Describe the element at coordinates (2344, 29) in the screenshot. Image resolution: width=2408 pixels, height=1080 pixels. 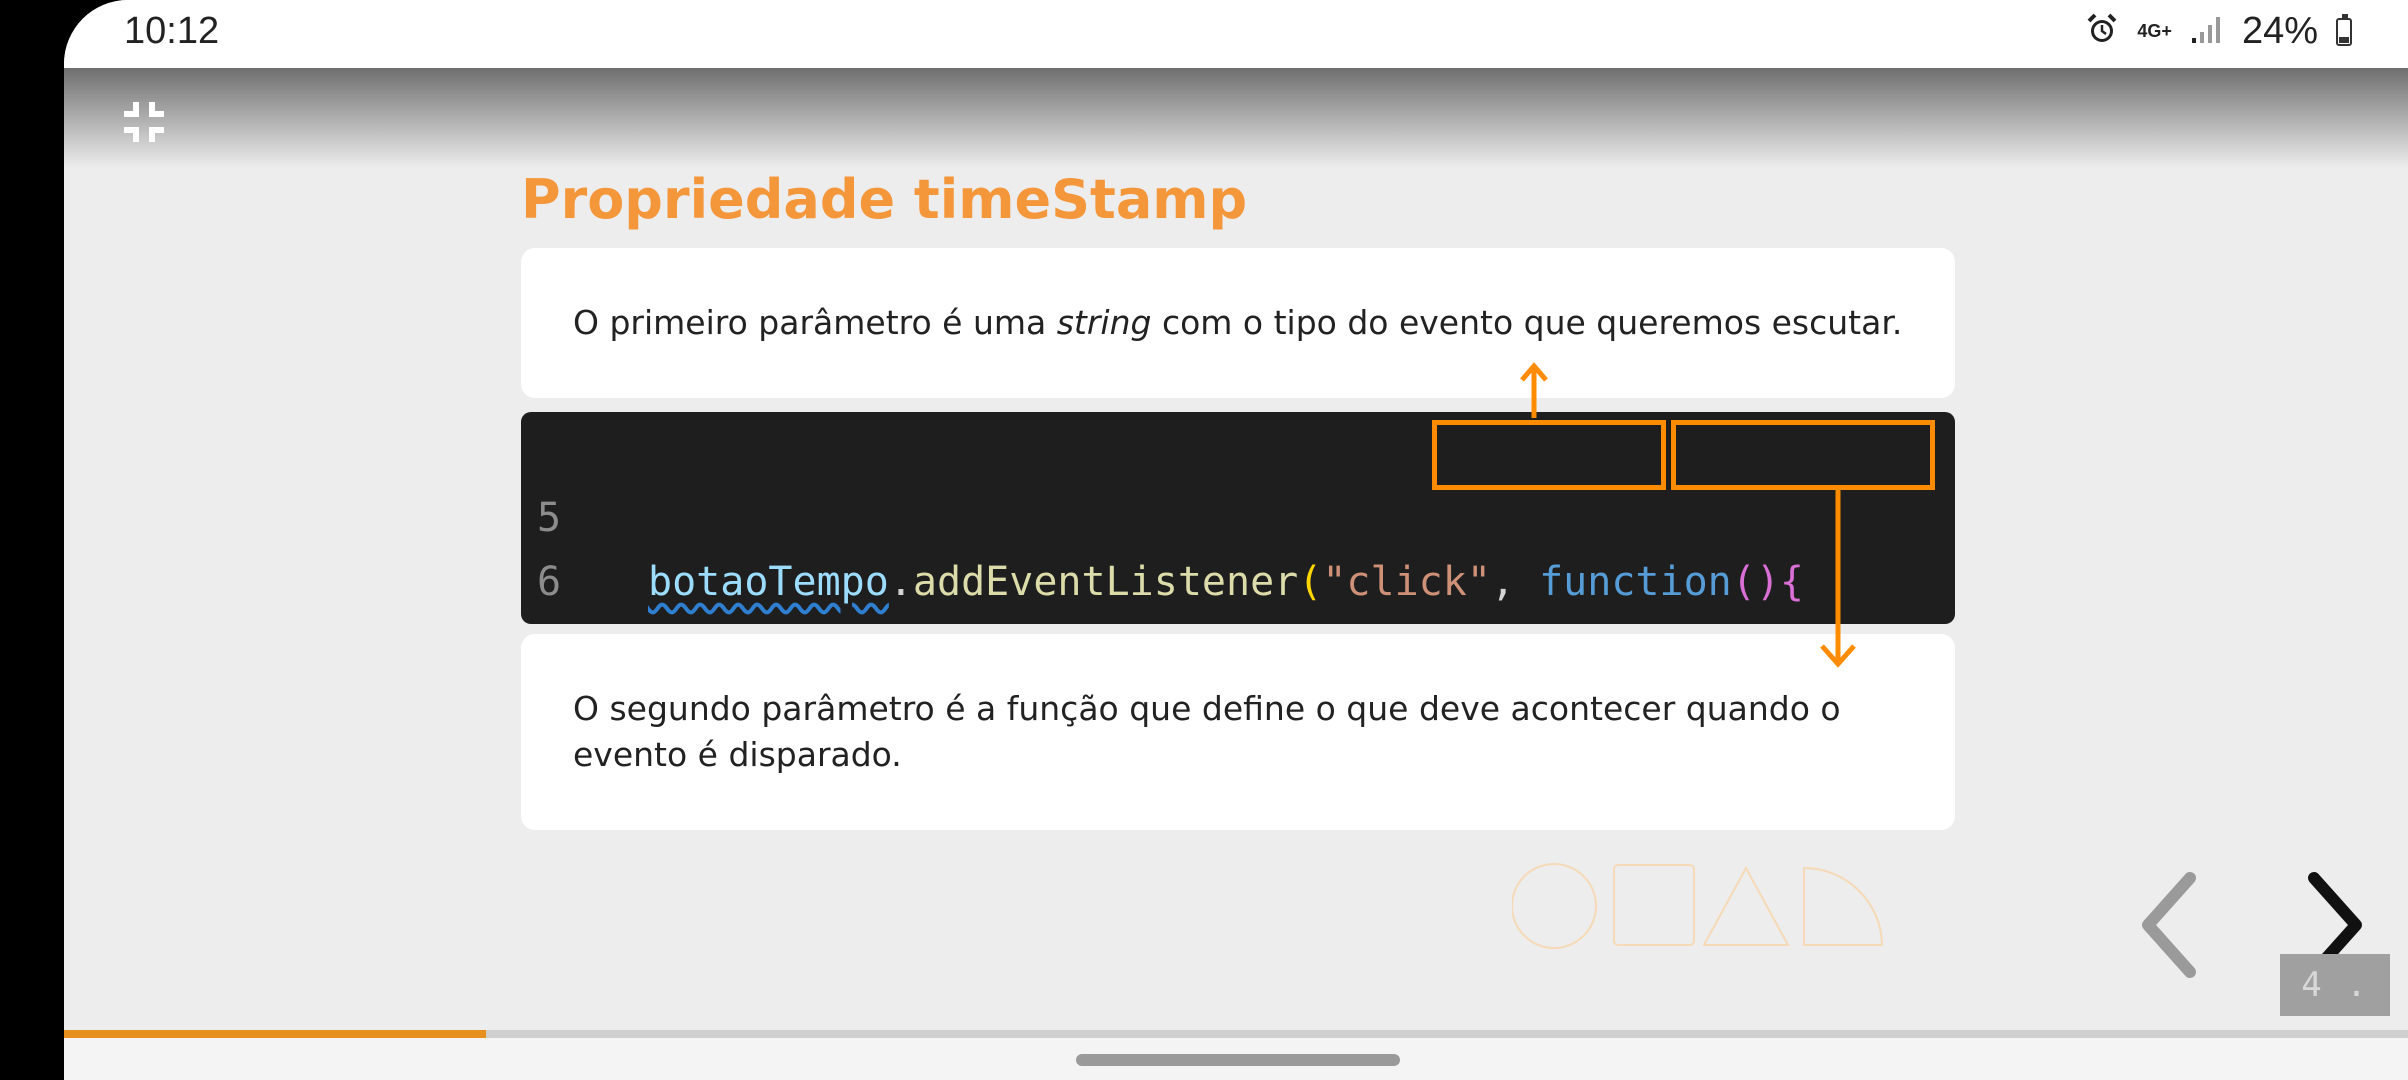
I see `battery-icon` at that location.